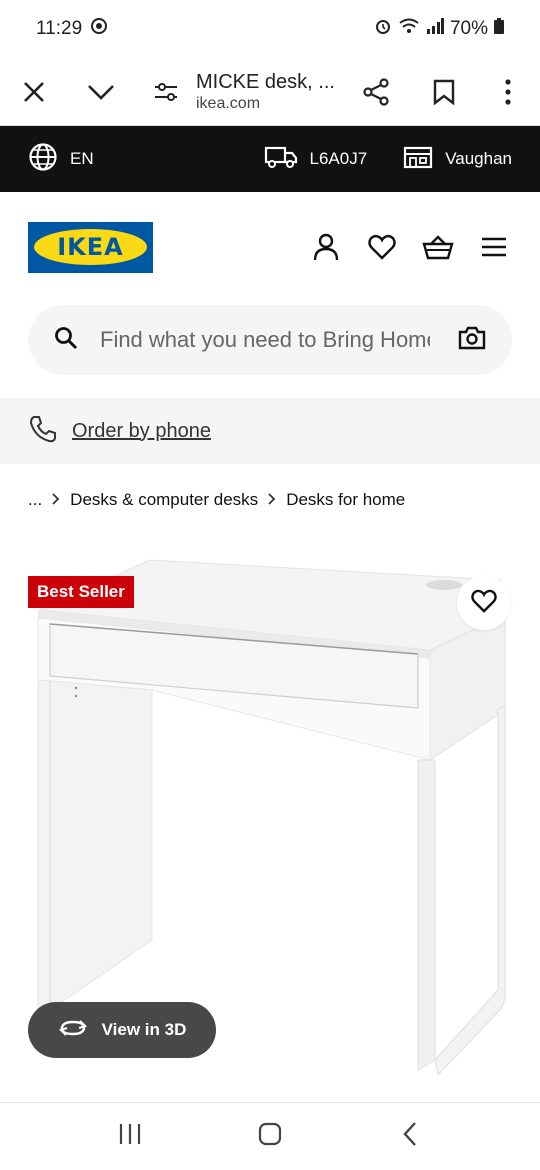 The height and width of the screenshot is (1170, 540). Describe the element at coordinates (141, 431) in the screenshot. I see `order-by-phone-link: Order by phone` at that location.